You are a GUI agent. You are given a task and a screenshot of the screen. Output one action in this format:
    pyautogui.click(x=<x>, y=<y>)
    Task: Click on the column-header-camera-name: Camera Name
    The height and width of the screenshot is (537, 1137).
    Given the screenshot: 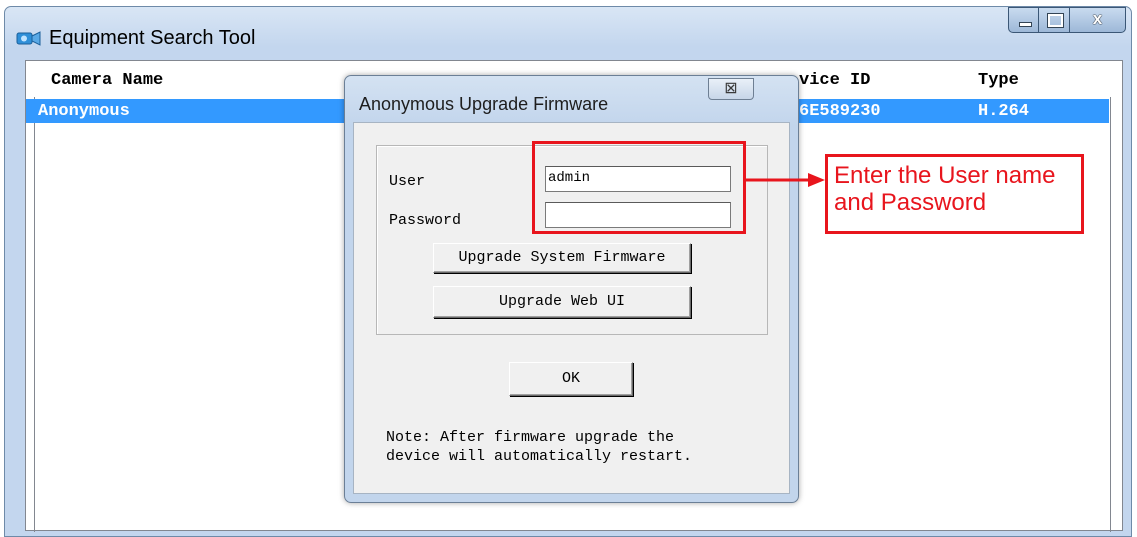 What is the action you would take?
    pyautogui.click(x=107, y=80)
    